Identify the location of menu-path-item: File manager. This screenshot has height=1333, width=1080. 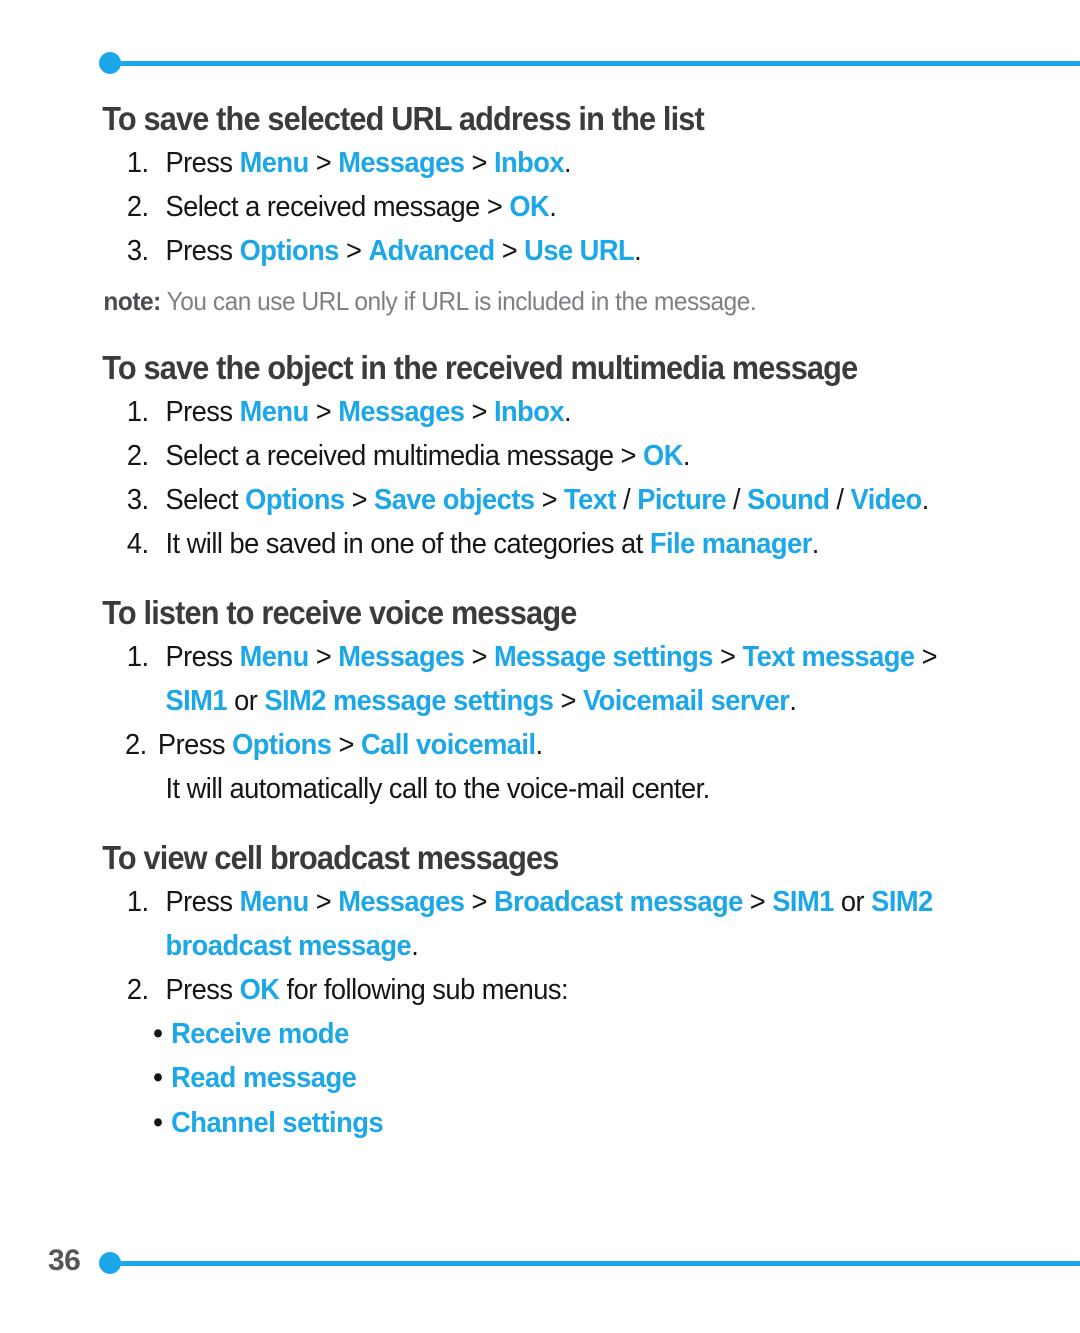
(731, 544).